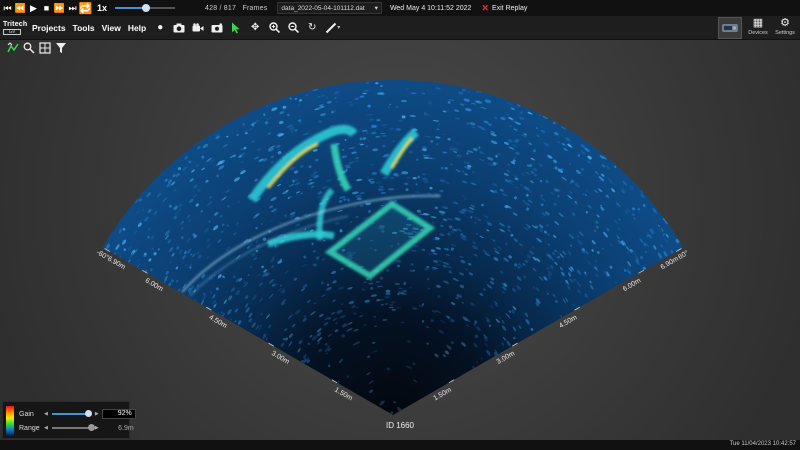 This screenshot has width=800, height=450. What do you see at coordinates (46, 428) in the screenshot?
I see `range-decrease-icon: ◀` at bounding box center [46, 428].